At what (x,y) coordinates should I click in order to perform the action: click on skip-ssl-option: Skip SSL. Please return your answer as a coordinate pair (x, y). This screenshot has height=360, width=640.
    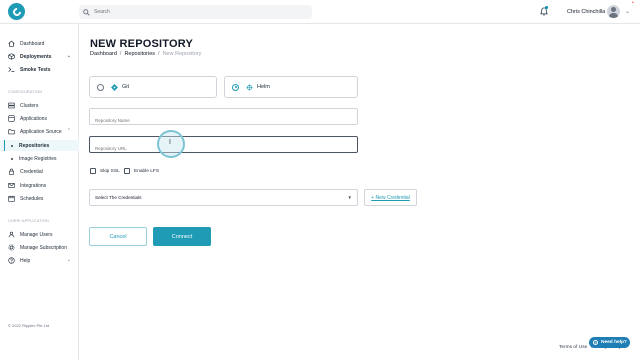
    Looking at the image, I should click on (105, 171).